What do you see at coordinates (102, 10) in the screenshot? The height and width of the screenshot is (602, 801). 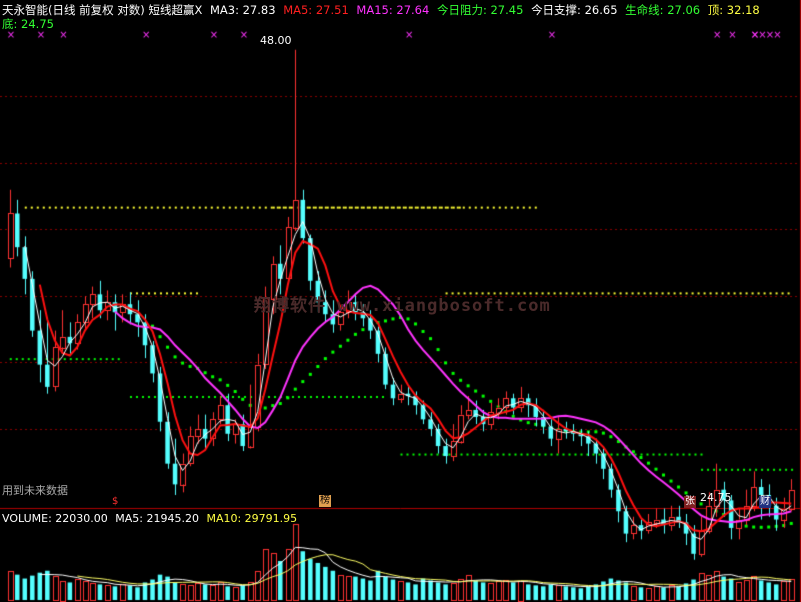 I see `chart-title: 天永智能(日线 前复权 对数) 短线超赢X` at bounding box center [102, 10].